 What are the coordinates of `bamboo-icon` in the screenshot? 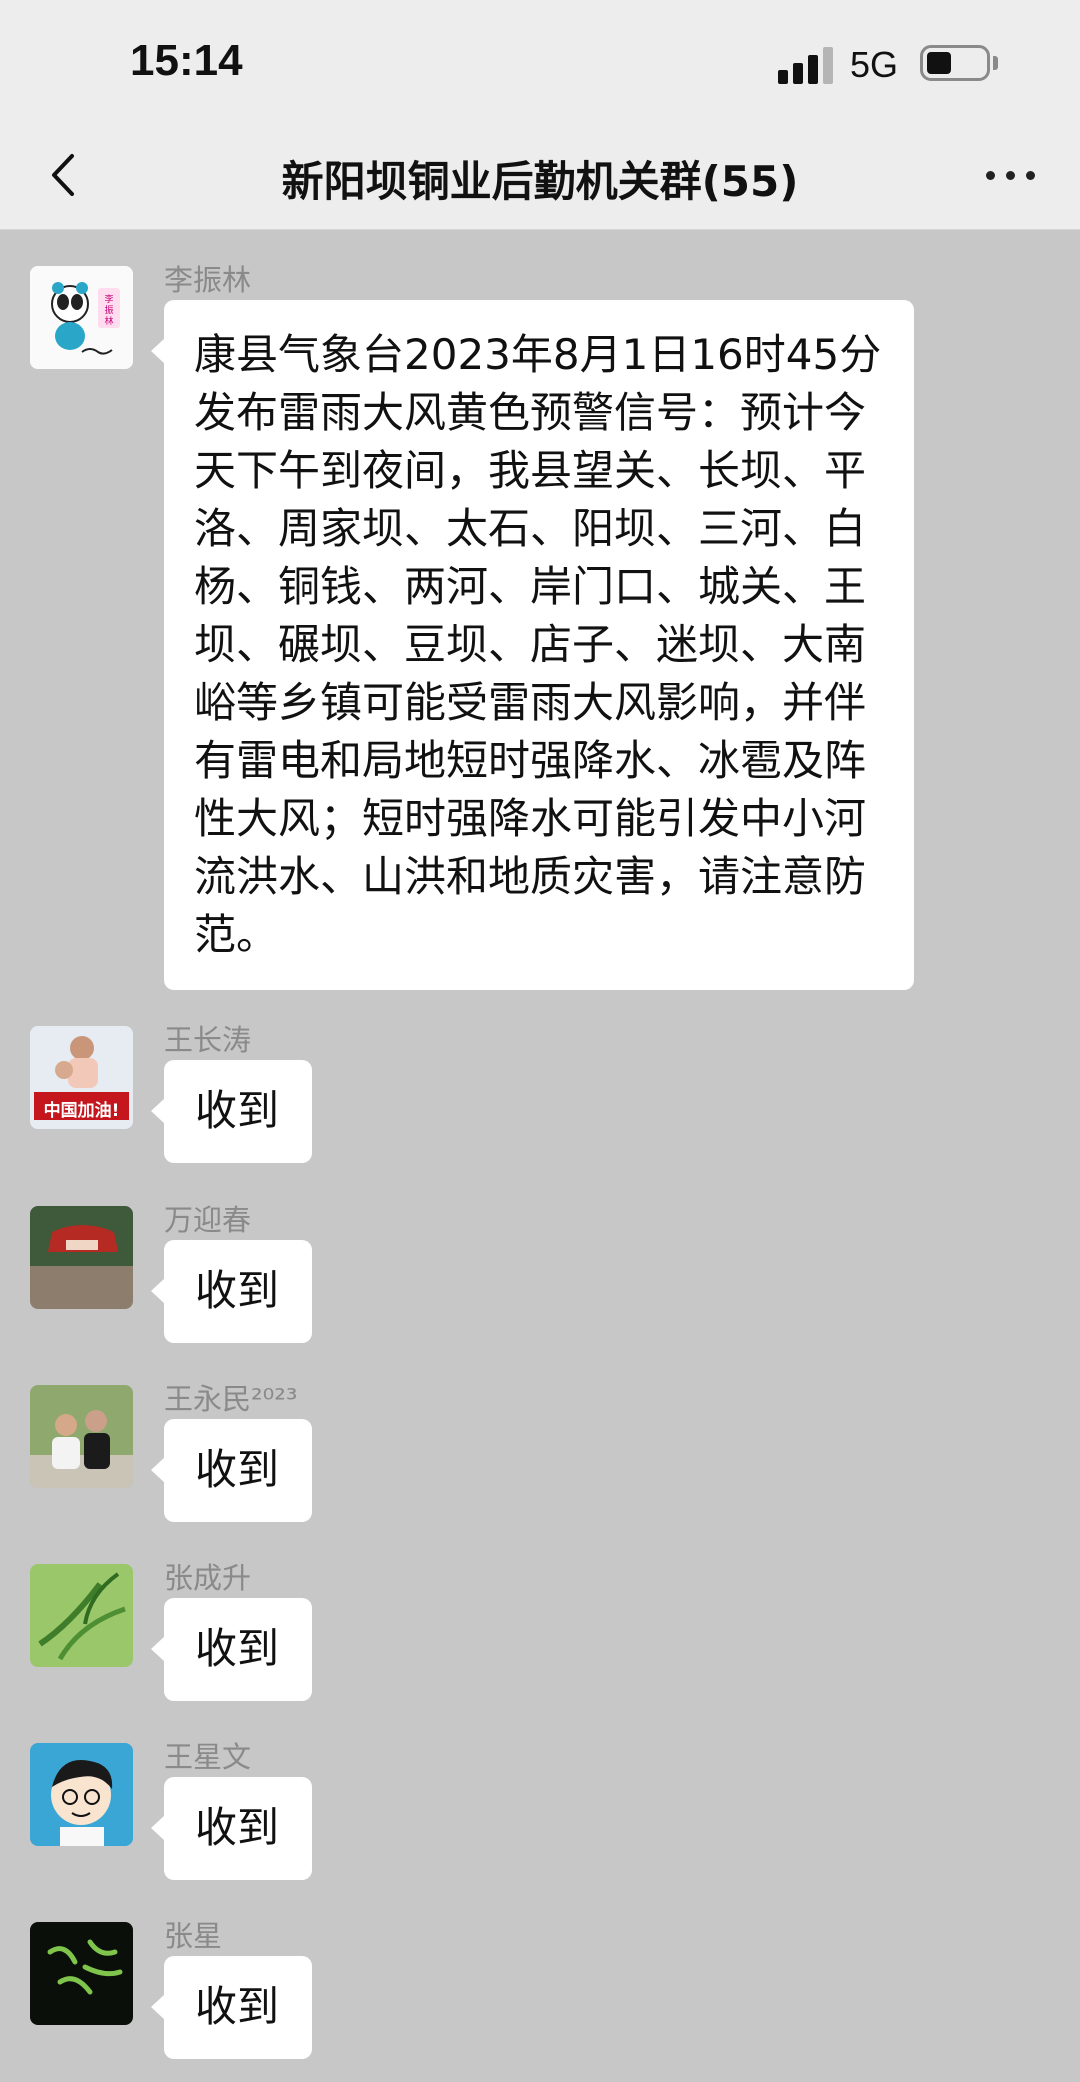 It's located at (81, 1615).